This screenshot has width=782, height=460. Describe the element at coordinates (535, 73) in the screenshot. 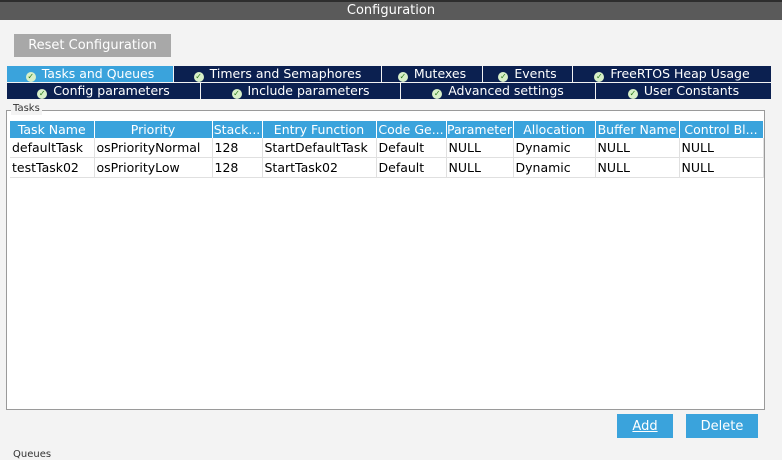

I see `tab-label: Events` at that location.